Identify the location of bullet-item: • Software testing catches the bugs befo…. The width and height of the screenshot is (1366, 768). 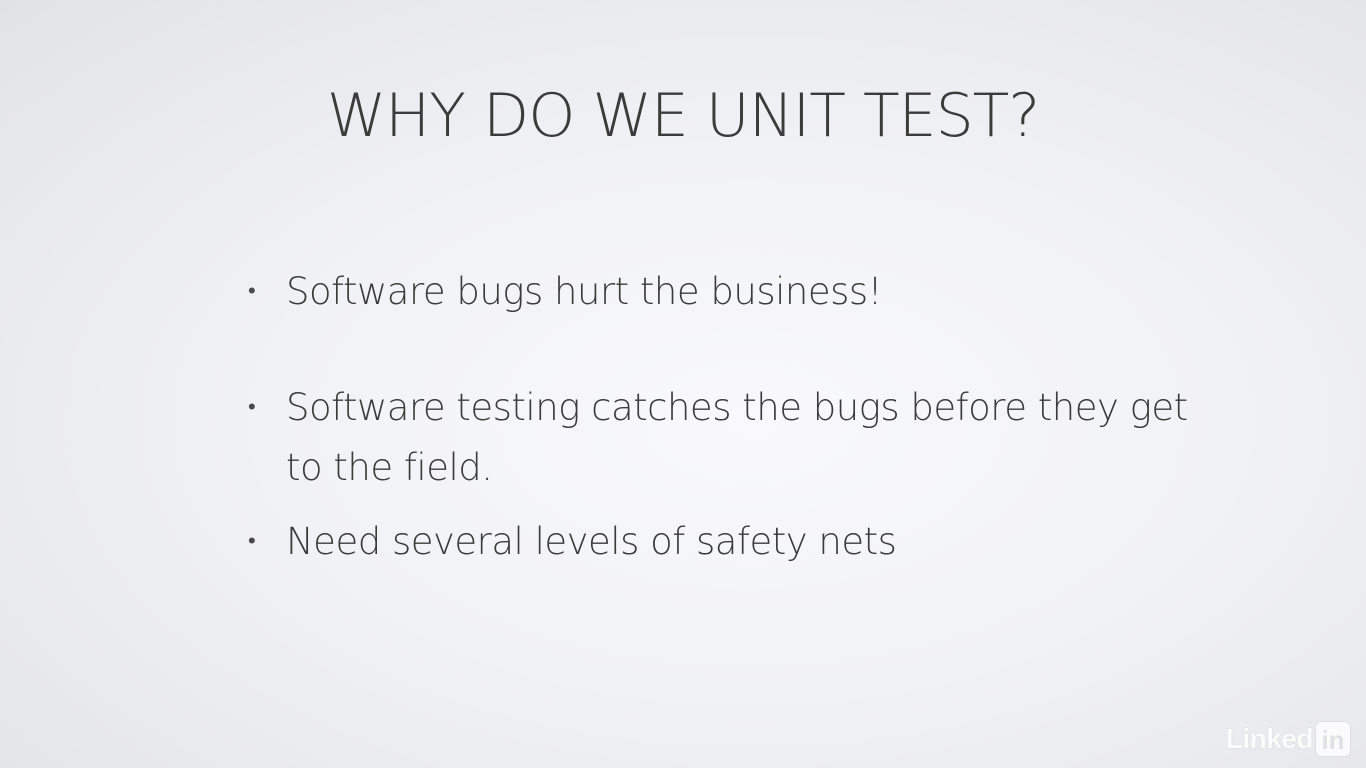
(726, 438).